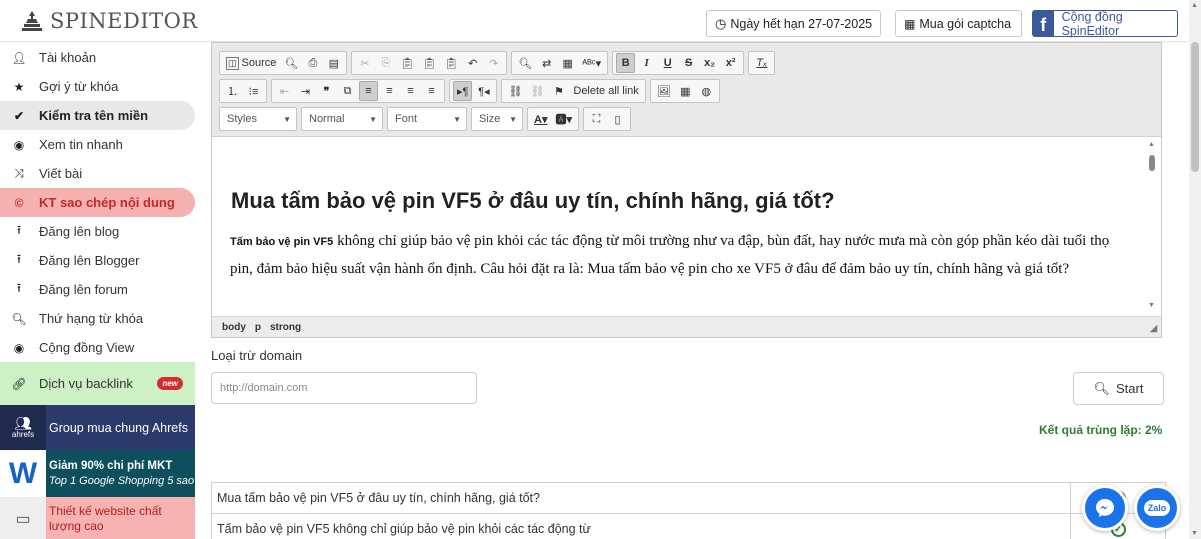 Image resolution: width=1201 pixels, height=539 pixels. What do you see at coordinates (688, 63) in the screenshot?
I see `strikethrough-button: S` at bounding box center [688, 63].